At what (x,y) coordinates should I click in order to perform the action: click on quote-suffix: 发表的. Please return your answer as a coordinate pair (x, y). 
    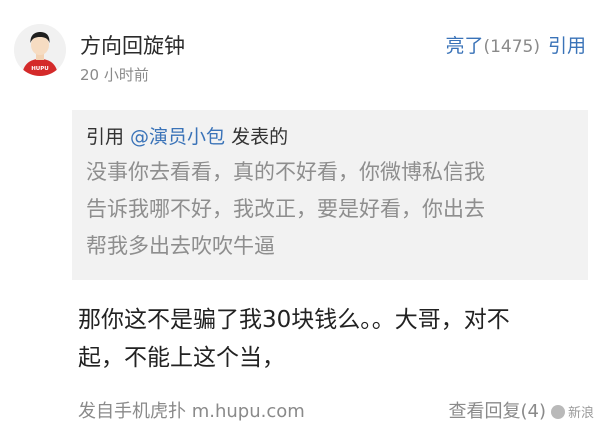
    Looking at the image, I should click on (257, 137).